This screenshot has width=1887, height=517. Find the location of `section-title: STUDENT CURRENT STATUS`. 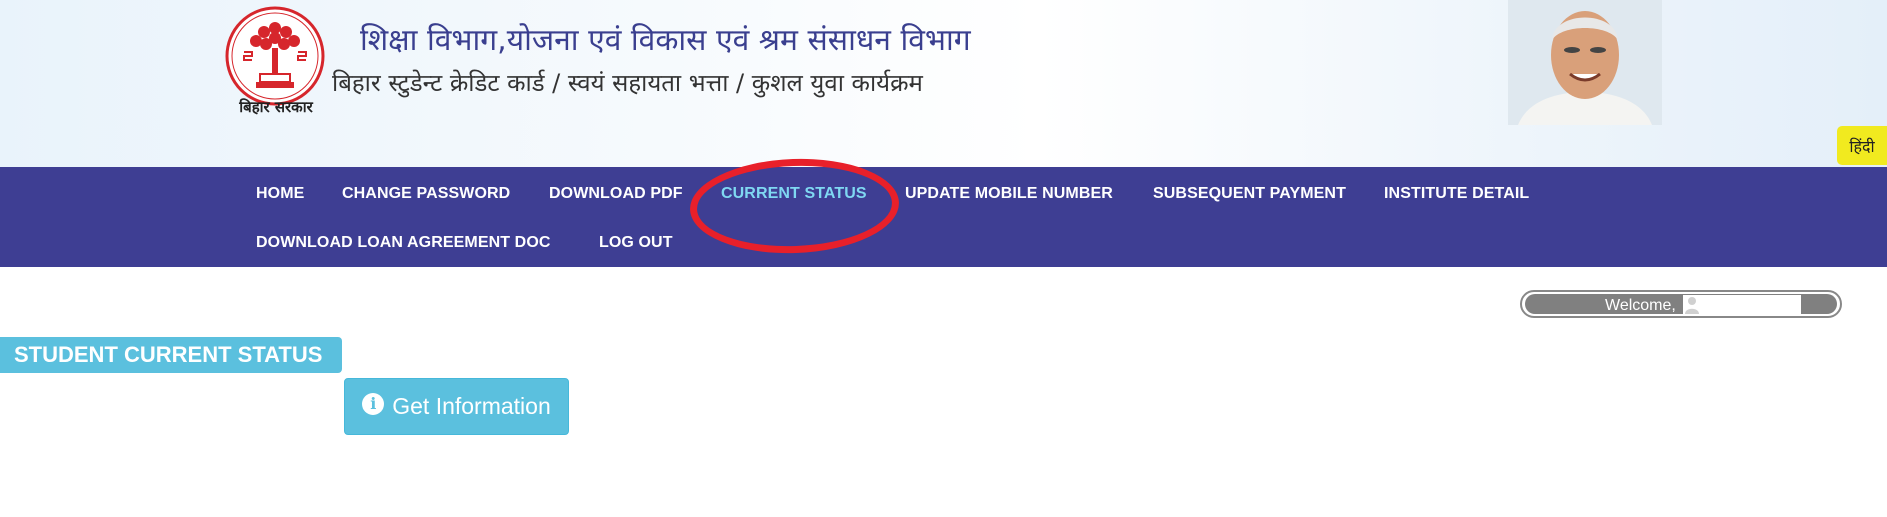

section-title: STUDENT CURRENT STATUS is located at coordinates (171, 355).